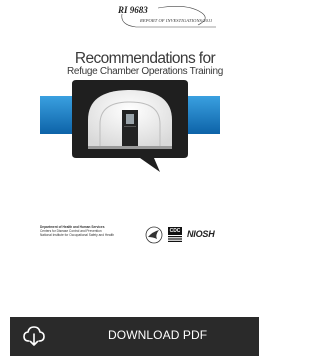 The height and width of the screenshot is (356, 320). What do you see at coordinates (130, 126) in the screenshot?
I see `refuge-chamber-speech-bubble-icon` at bounding box center [130, 126].